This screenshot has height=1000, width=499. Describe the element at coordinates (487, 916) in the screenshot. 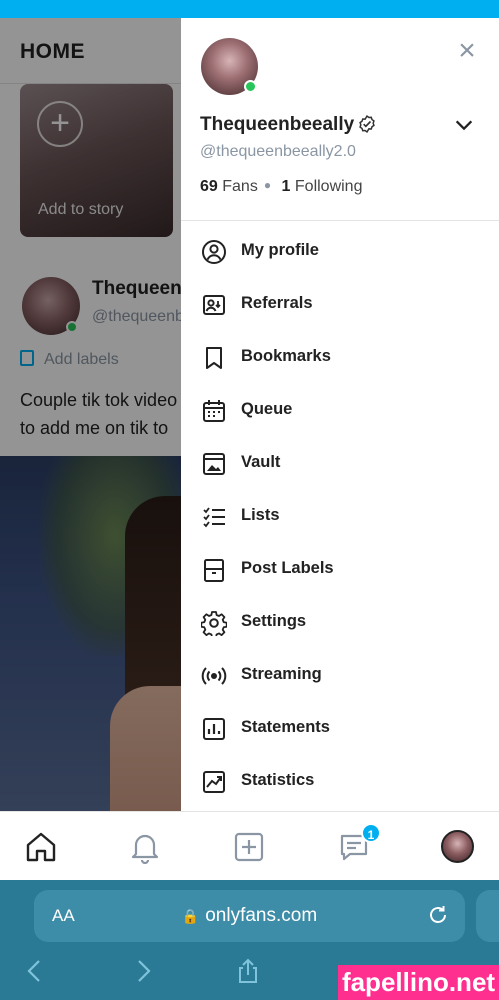

I see `adjacent-tab` at that location.